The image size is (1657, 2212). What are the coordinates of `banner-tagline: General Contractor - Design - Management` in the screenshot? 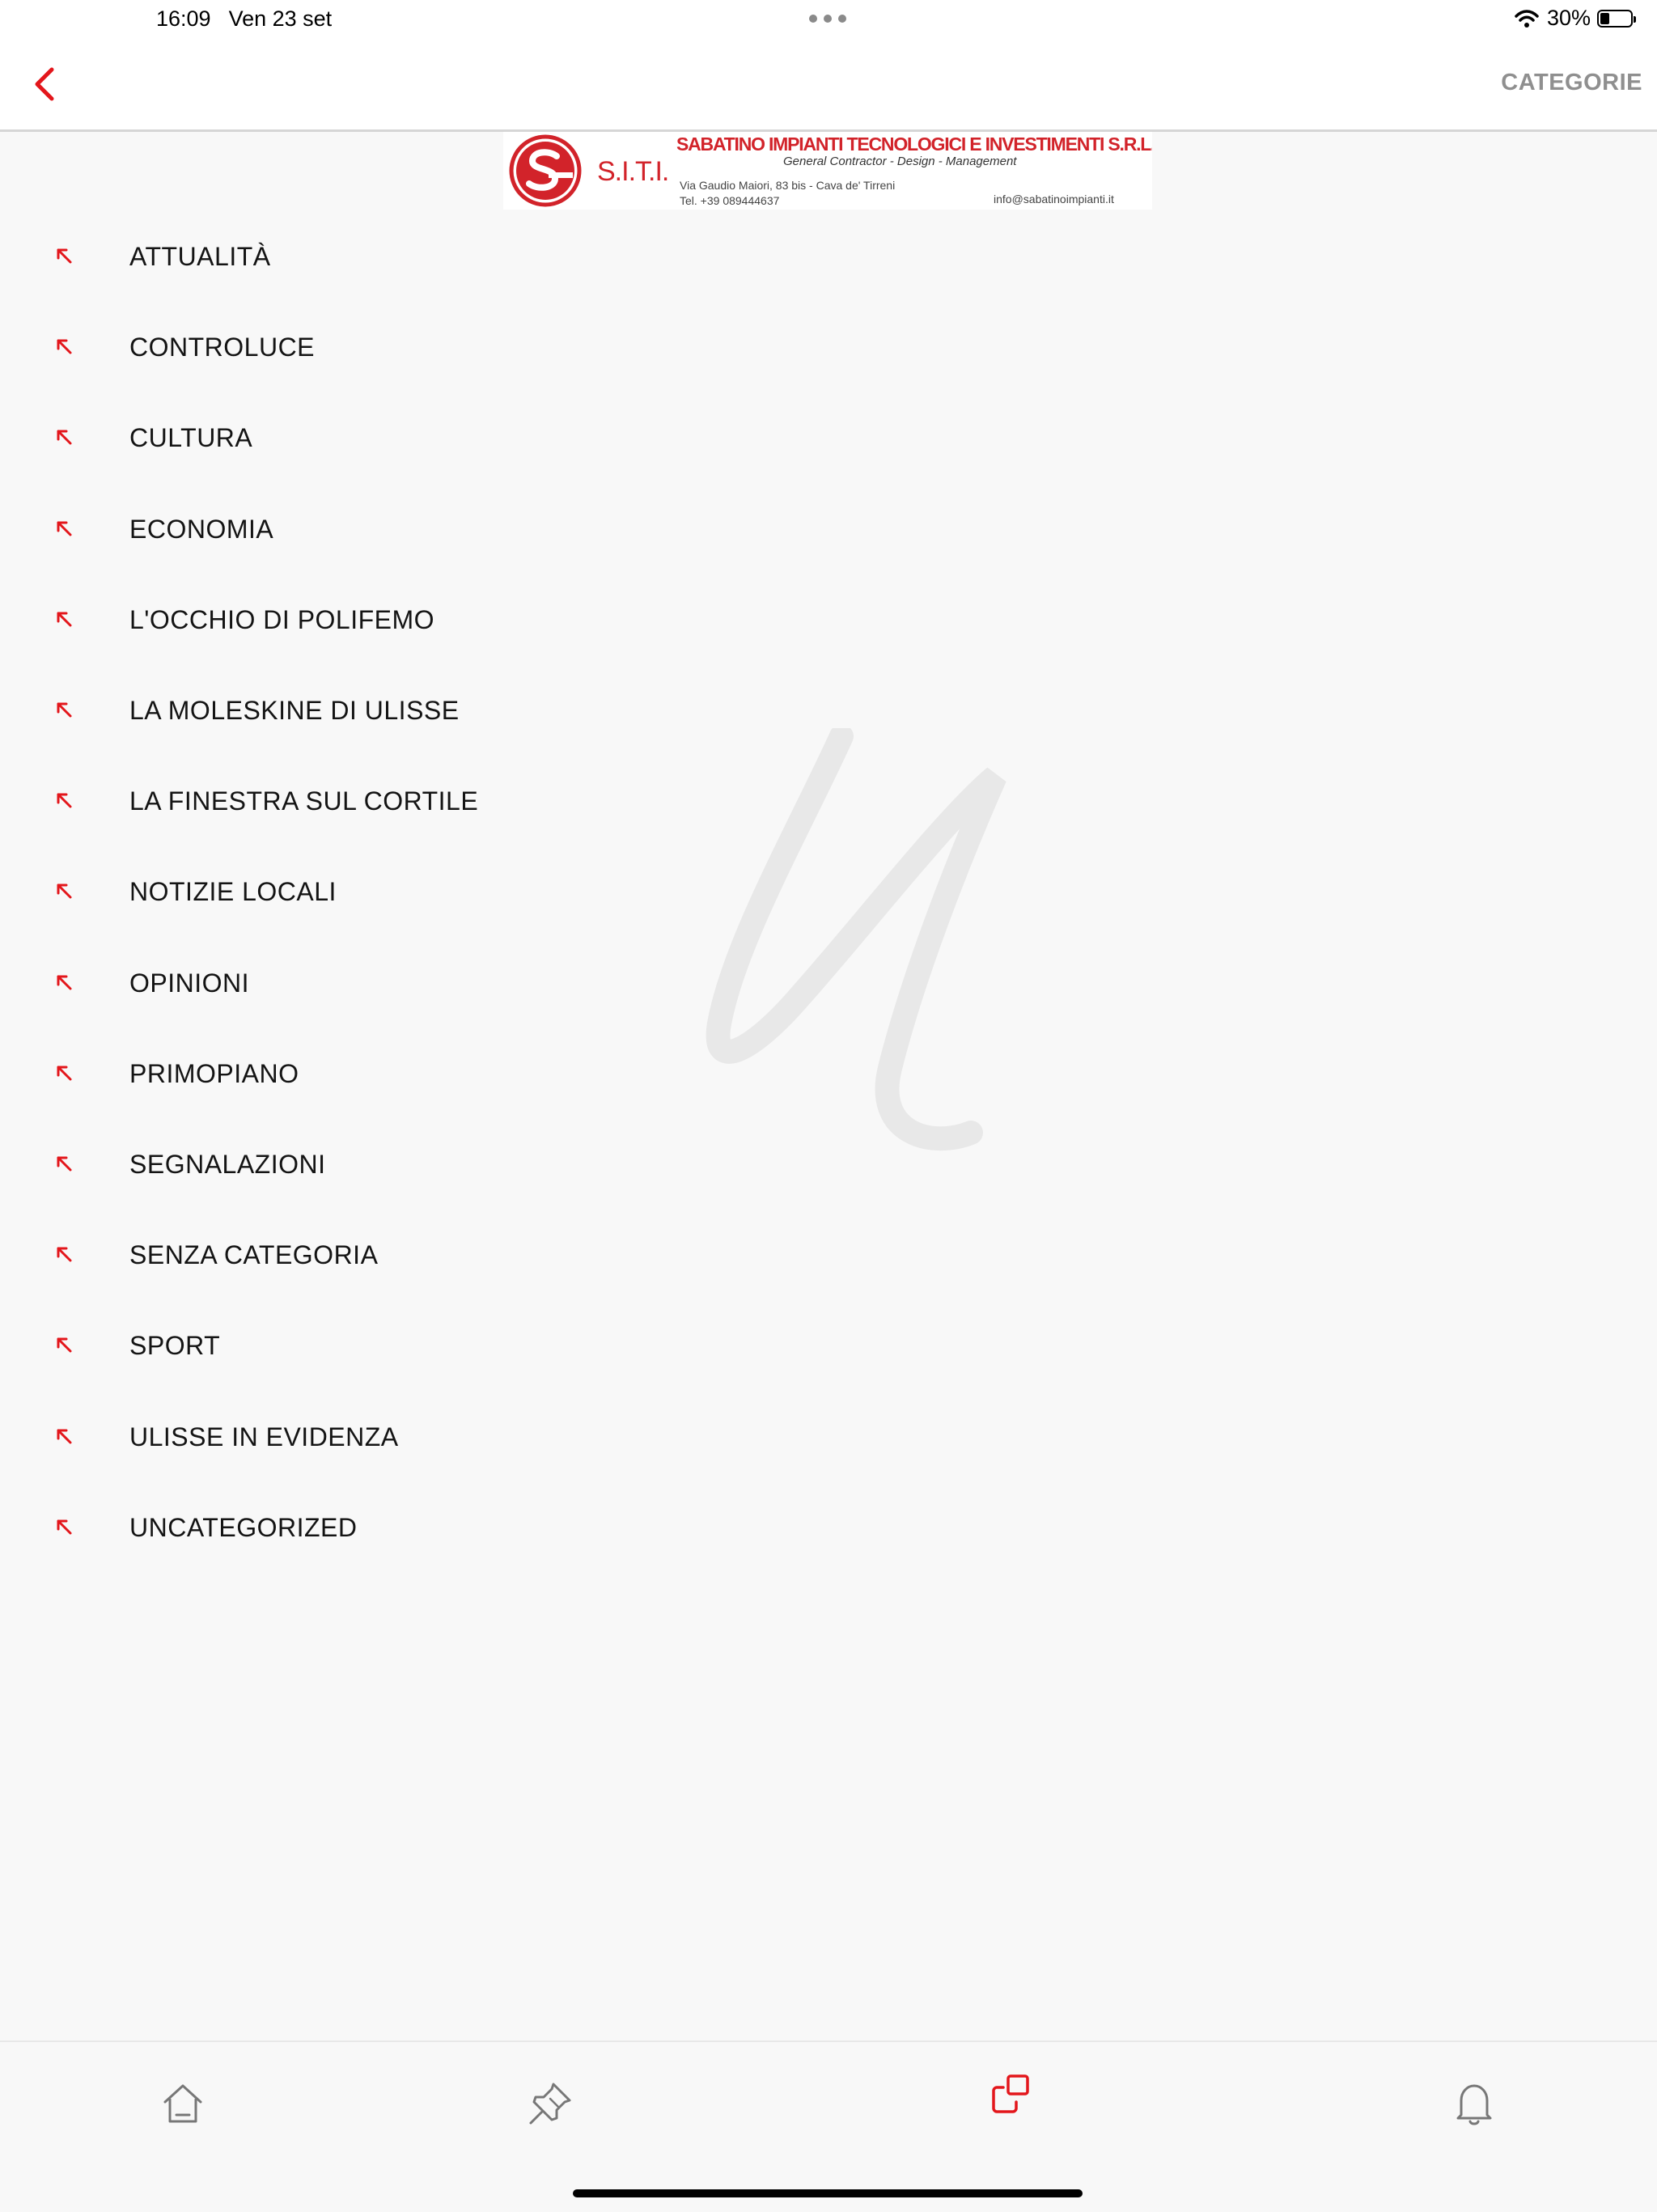 It's located at (900, 161).